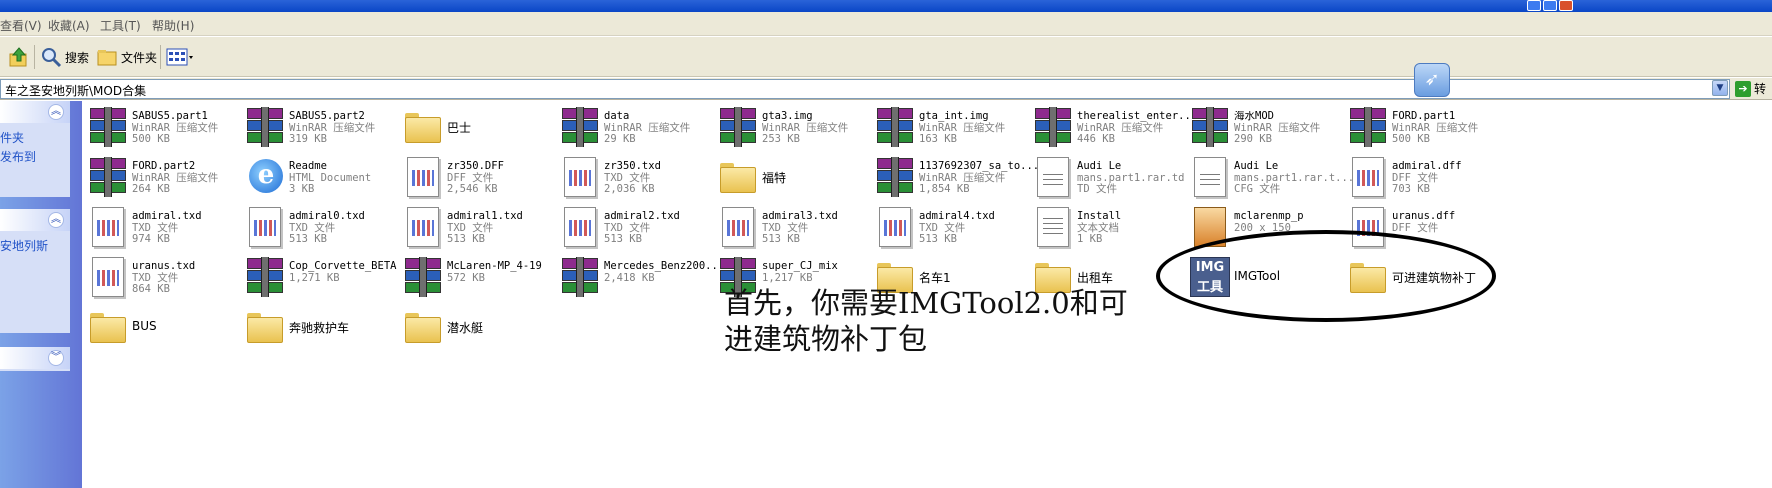 This screenshot has height=488, width=1772. I want to click on address-dropdown-button: ▼, so click(1720, 88).